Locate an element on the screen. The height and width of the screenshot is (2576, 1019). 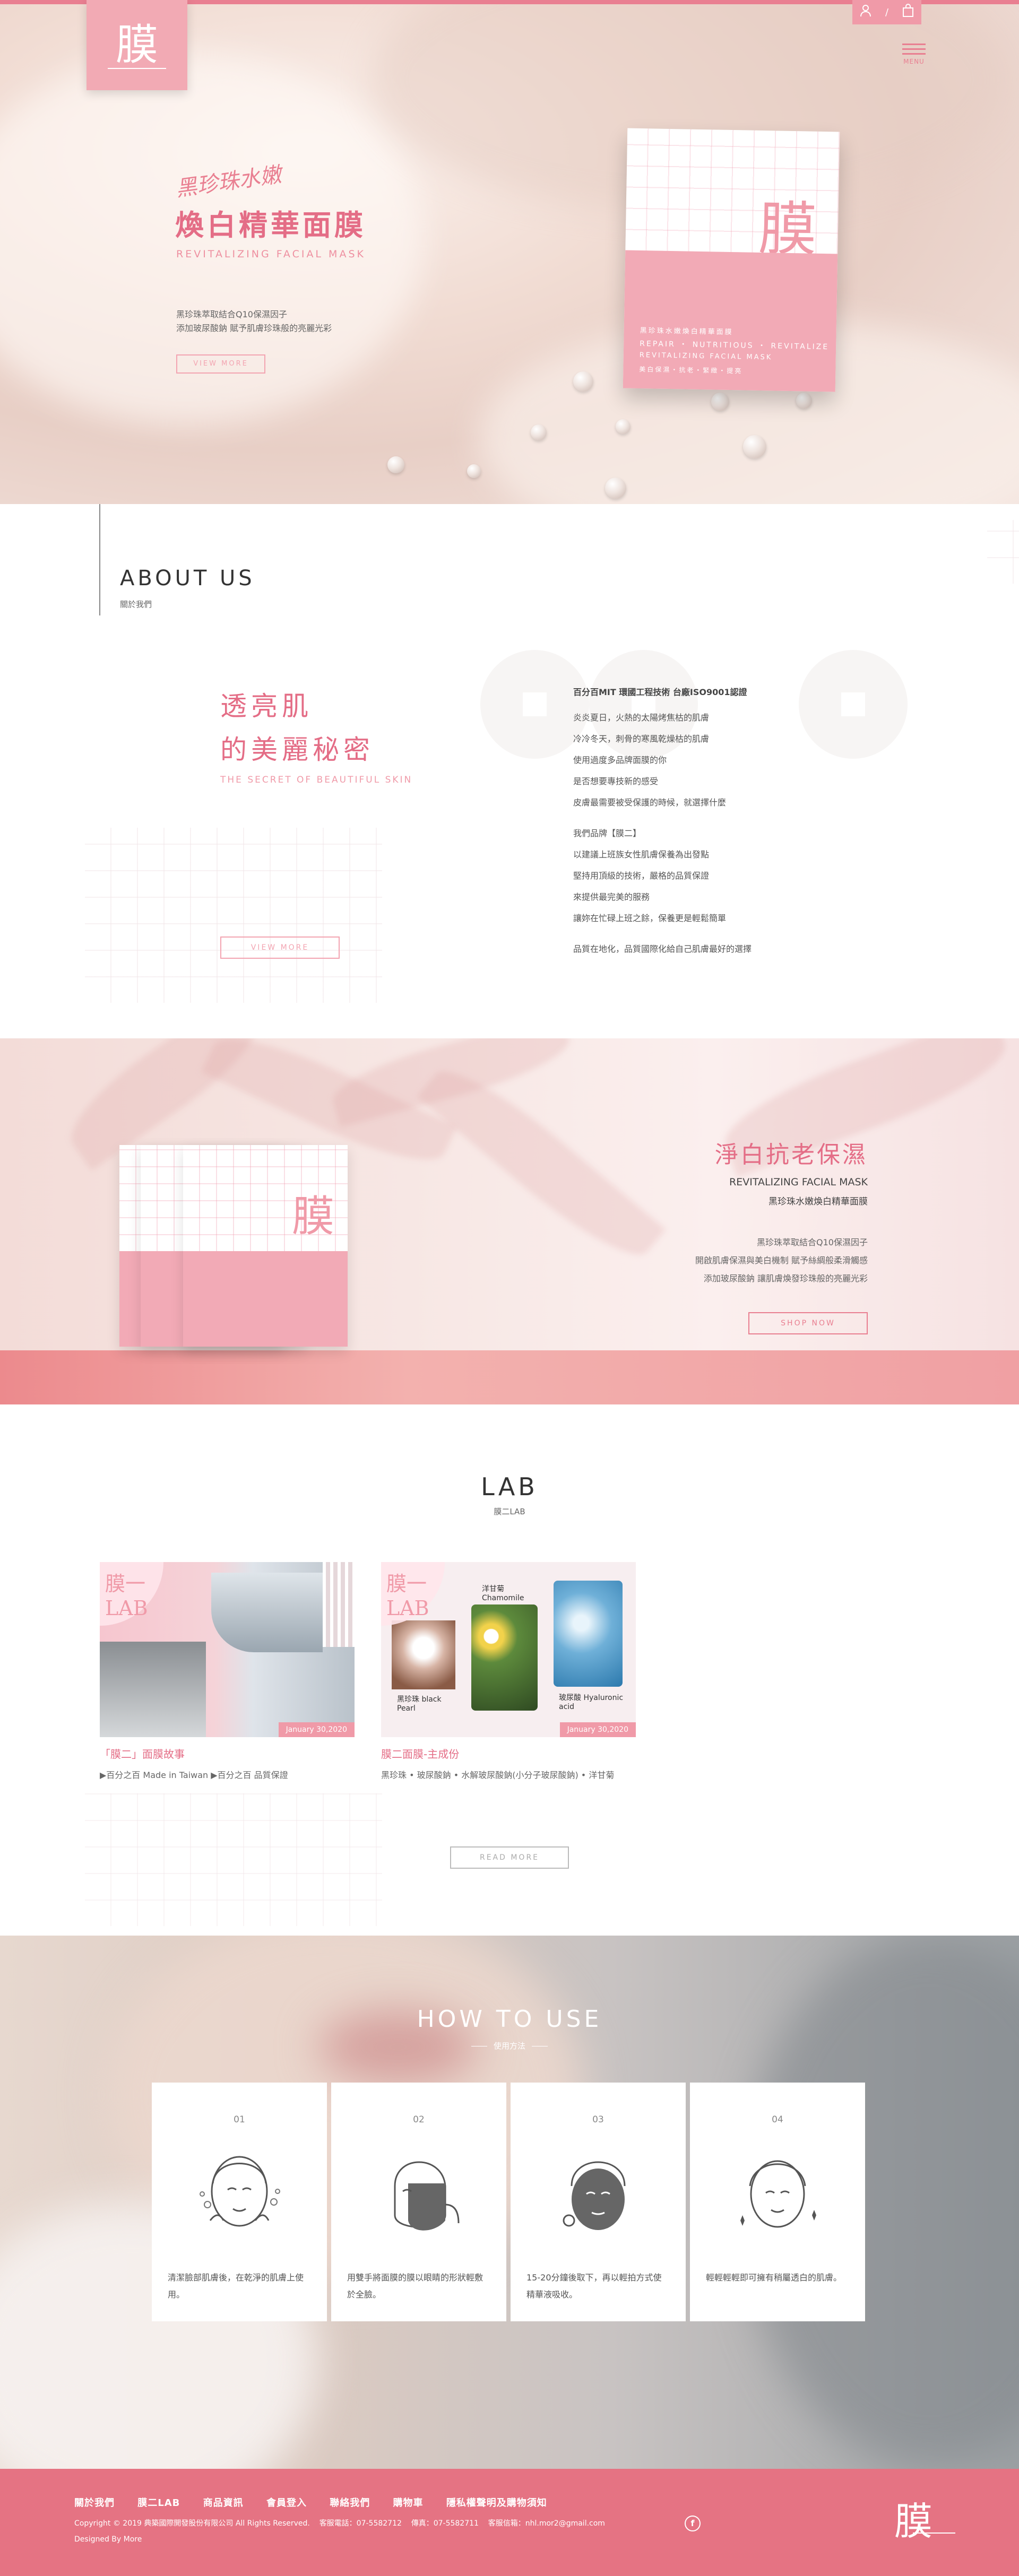
stripe-deco is located at coordinates (339, 1604).